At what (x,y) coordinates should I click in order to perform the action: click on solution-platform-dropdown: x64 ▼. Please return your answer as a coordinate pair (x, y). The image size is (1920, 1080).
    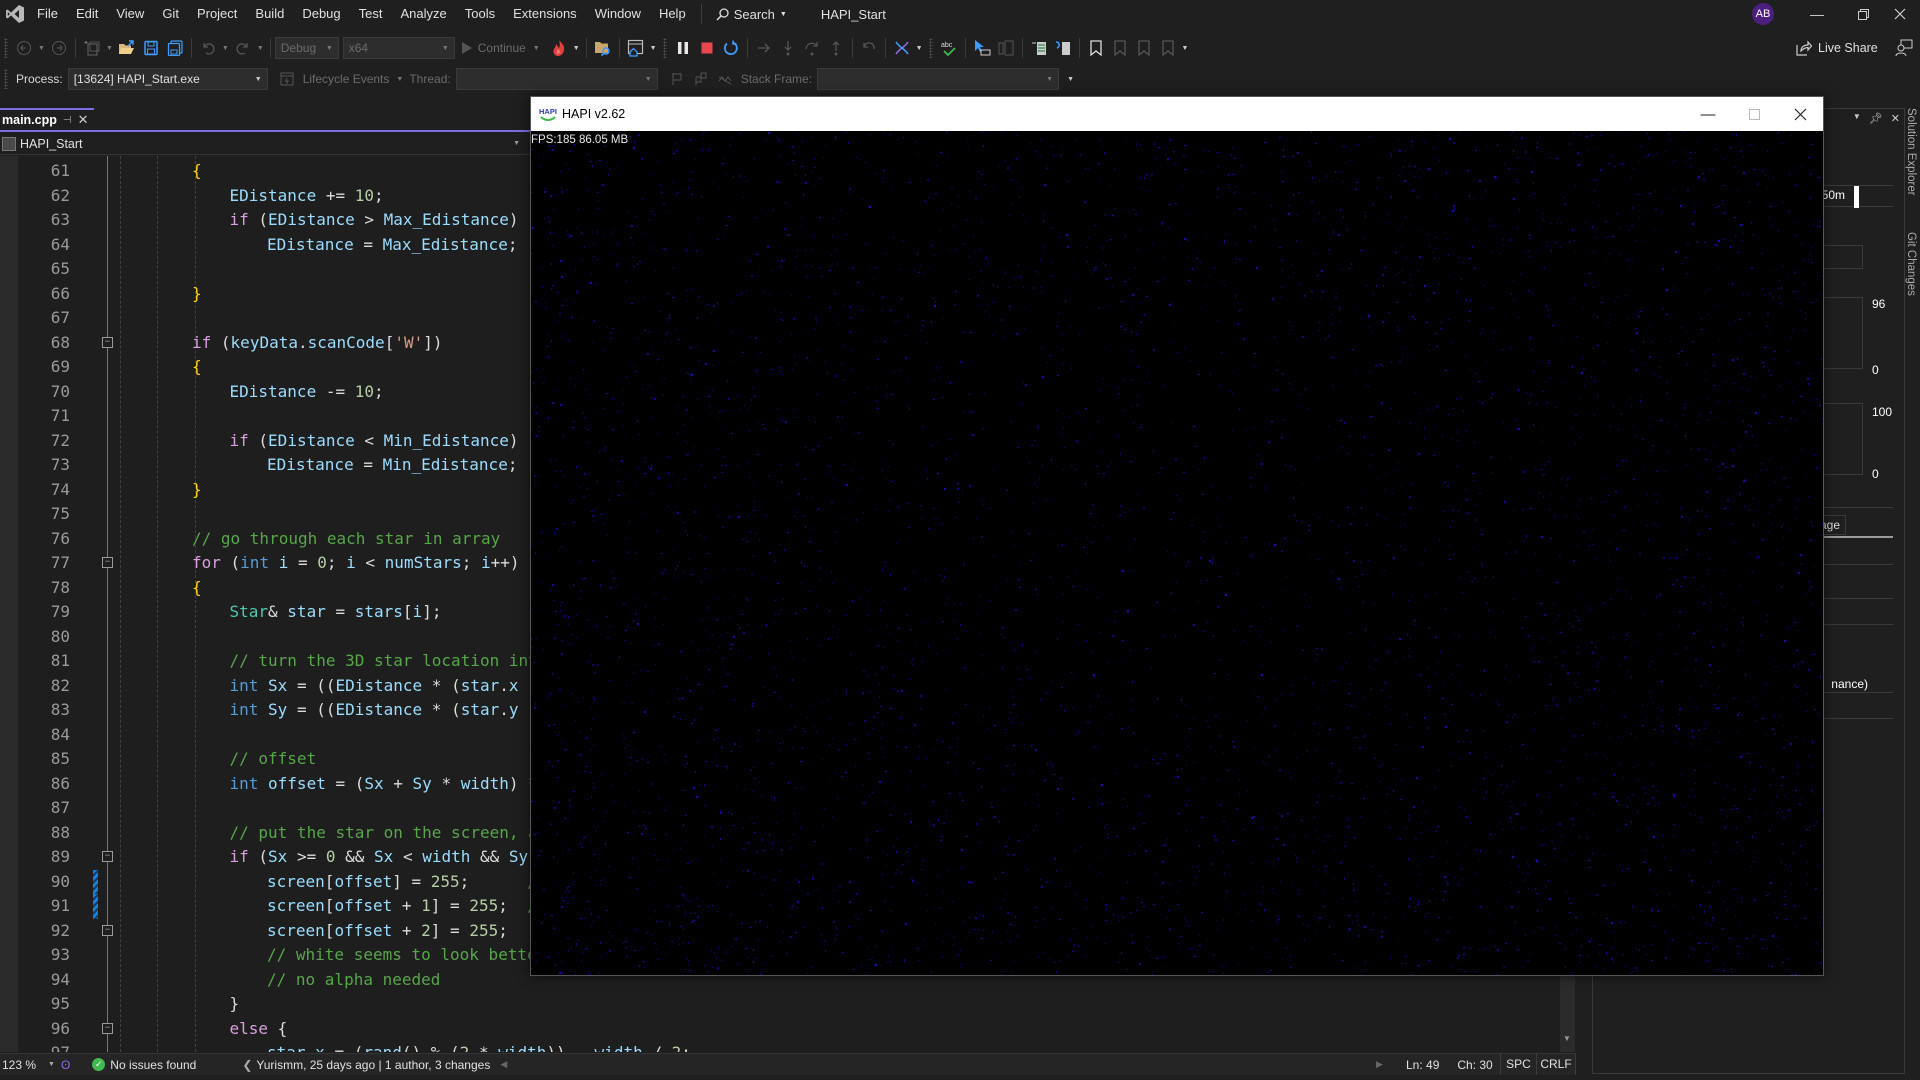
    Looking at the image, I should click on (398, 48).